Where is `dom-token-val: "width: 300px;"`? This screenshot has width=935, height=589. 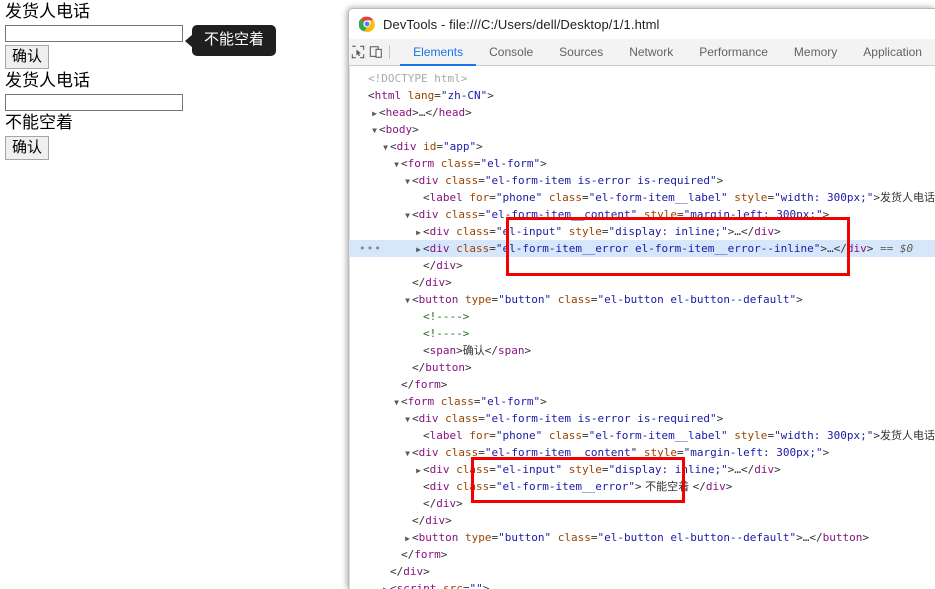 dom-token-val: "width: 300px;" is located at coordinates (824, 197).